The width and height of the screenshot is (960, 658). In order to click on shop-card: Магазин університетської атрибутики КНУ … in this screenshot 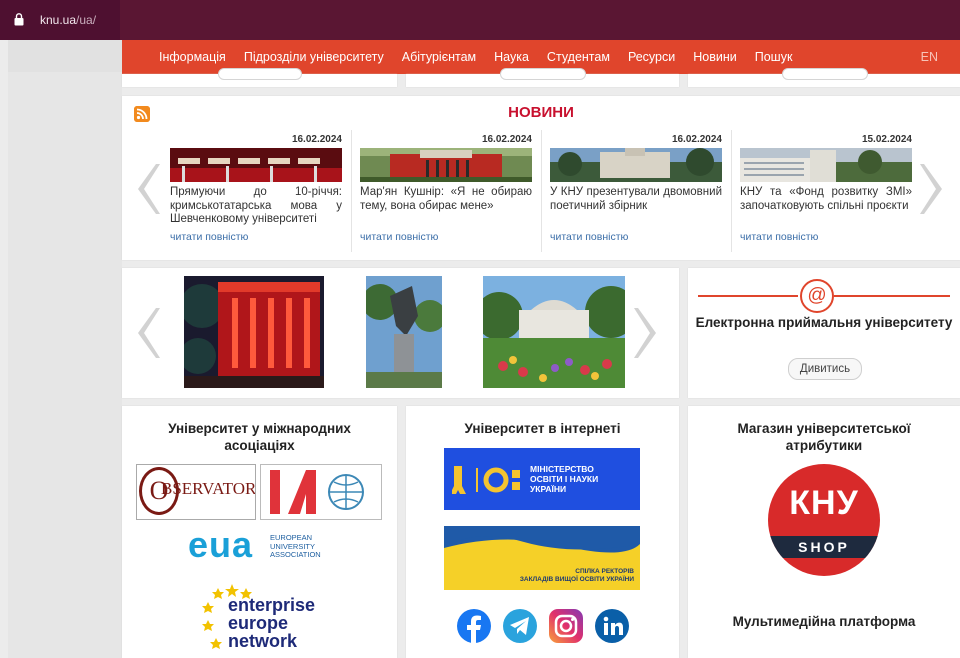, I will do `click(824, 532)`.